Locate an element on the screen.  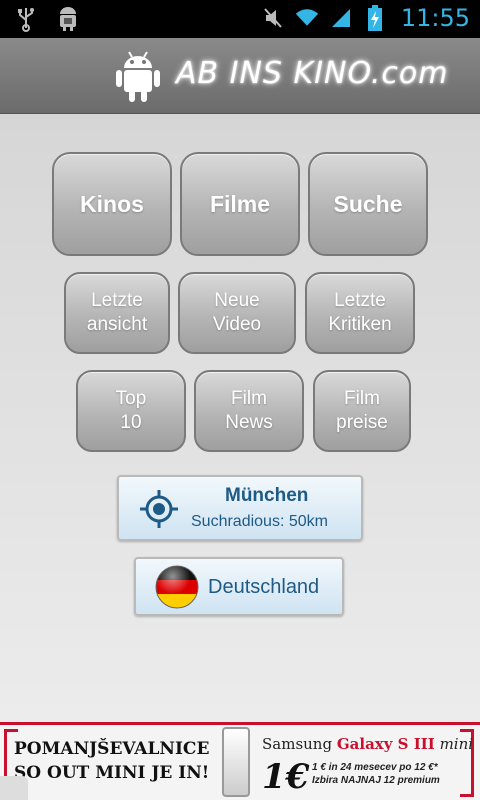
letzte-kritiken-label: Letzte Kritiken is located at coordinates (360, 312).